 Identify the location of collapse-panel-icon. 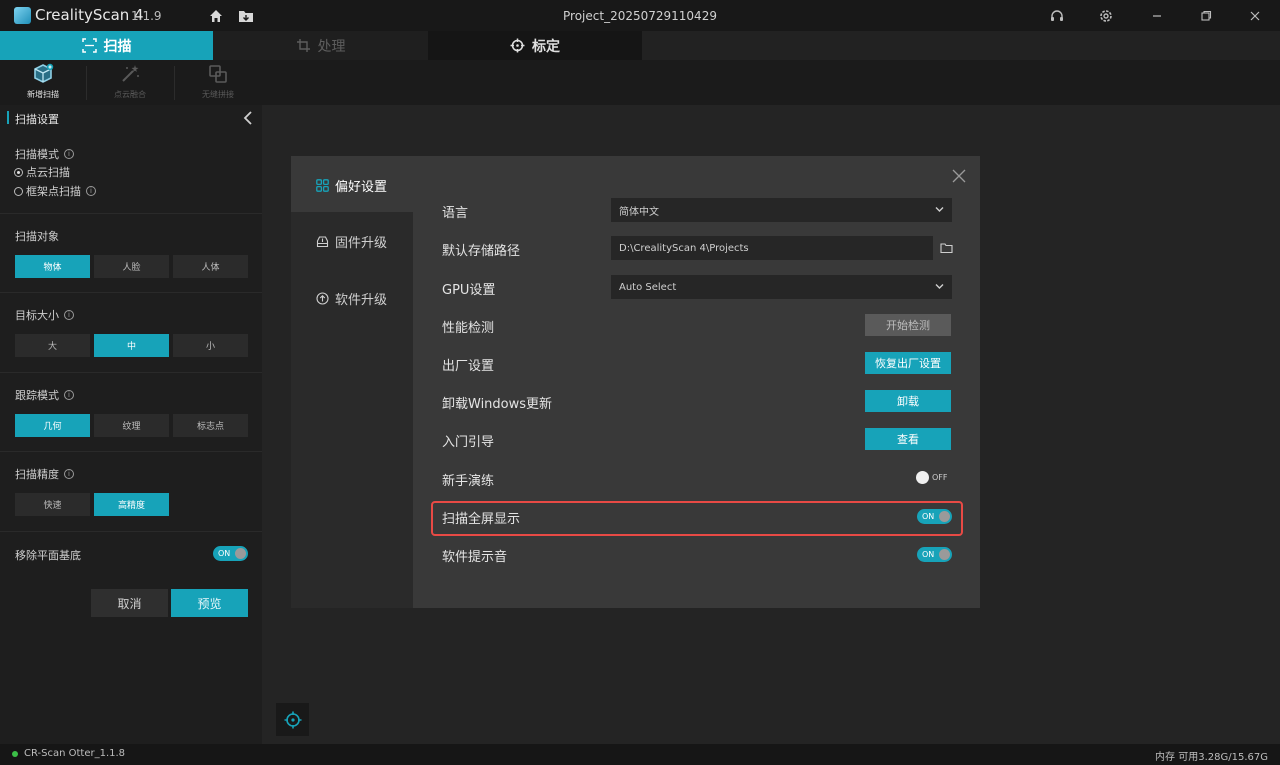
(248, 118).